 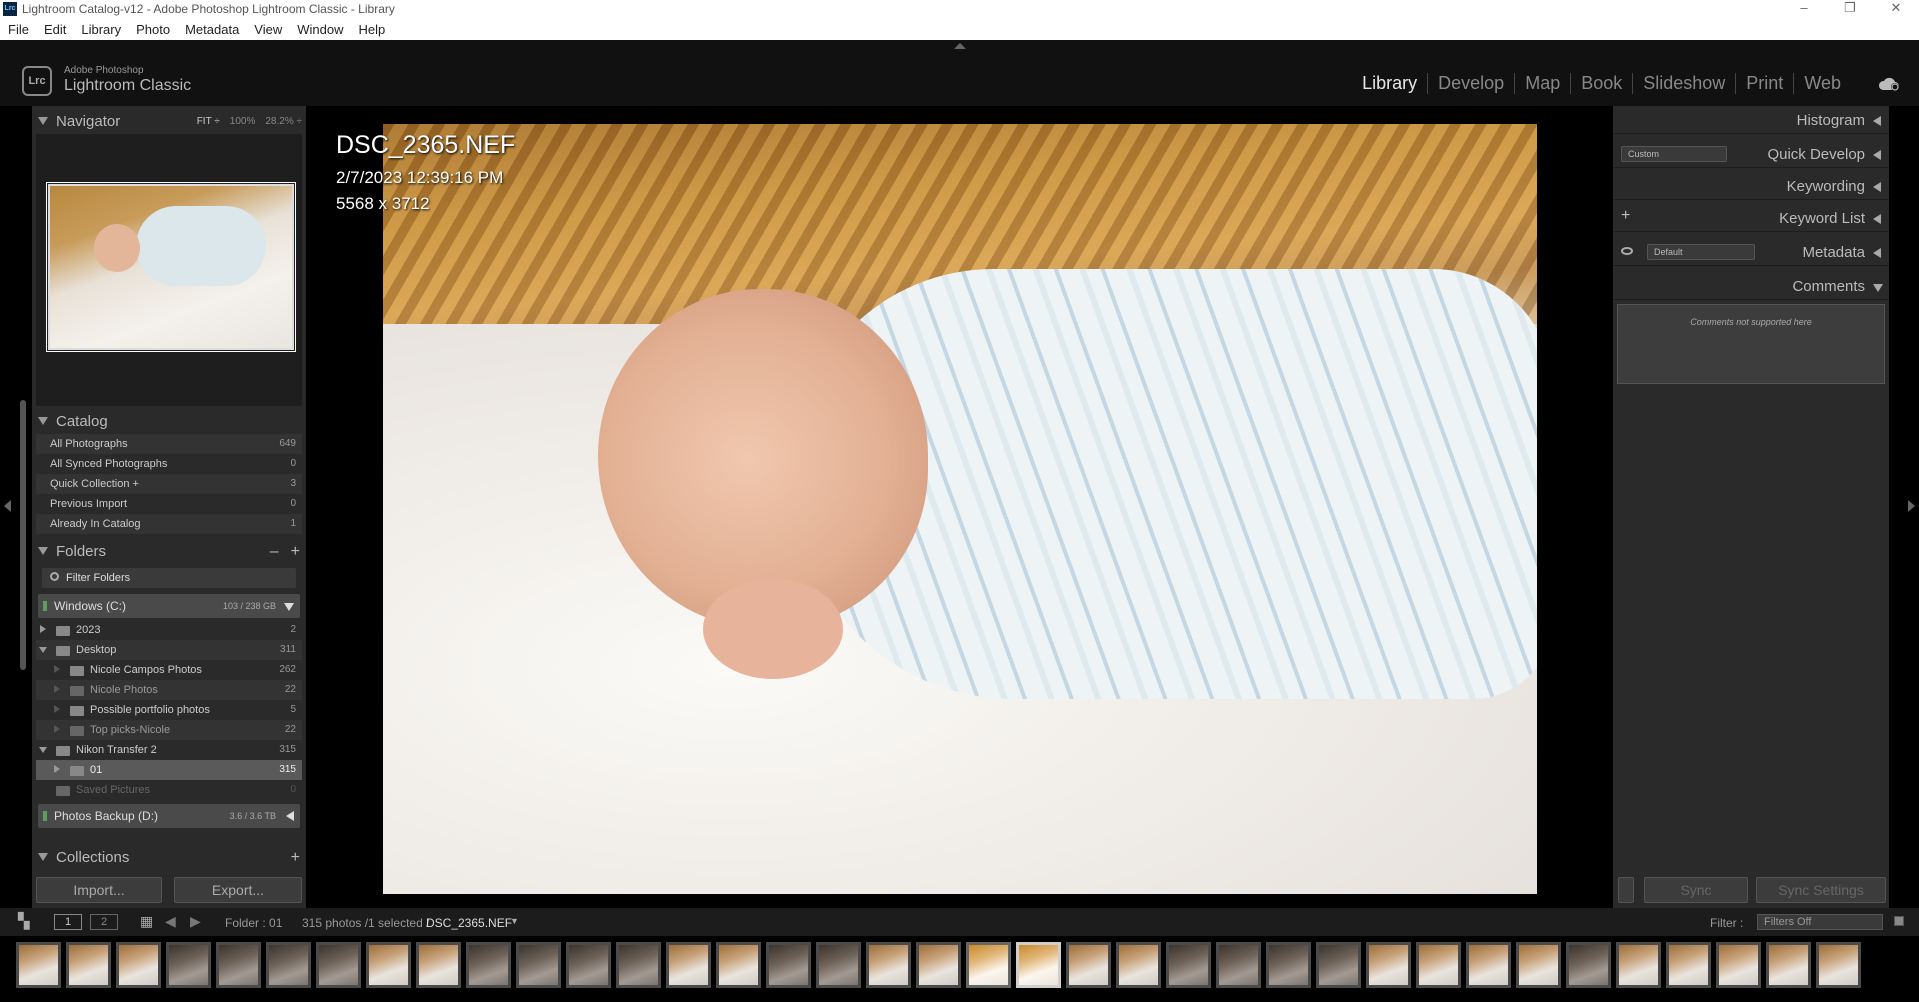 What do you see at coordinates (169, 552) in the screenshot?
I see `folders-header: Folders – +` at bounding box center [169, 552].